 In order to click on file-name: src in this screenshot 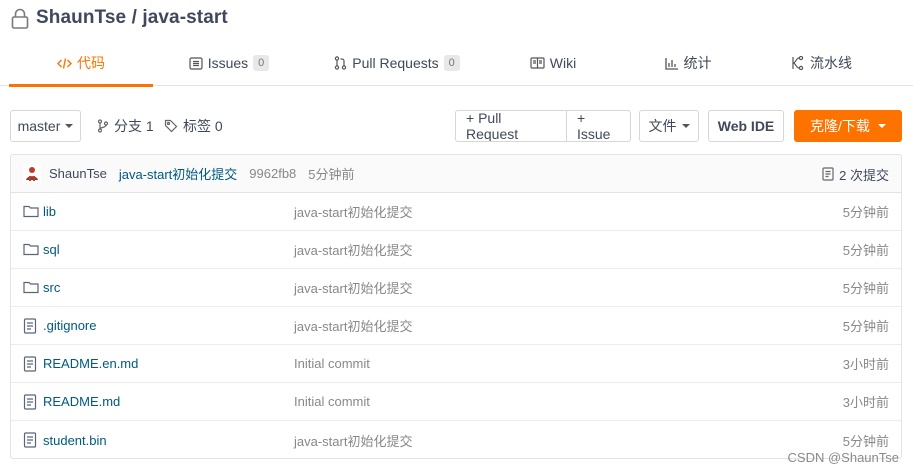, I will do `click(51, 287)`.